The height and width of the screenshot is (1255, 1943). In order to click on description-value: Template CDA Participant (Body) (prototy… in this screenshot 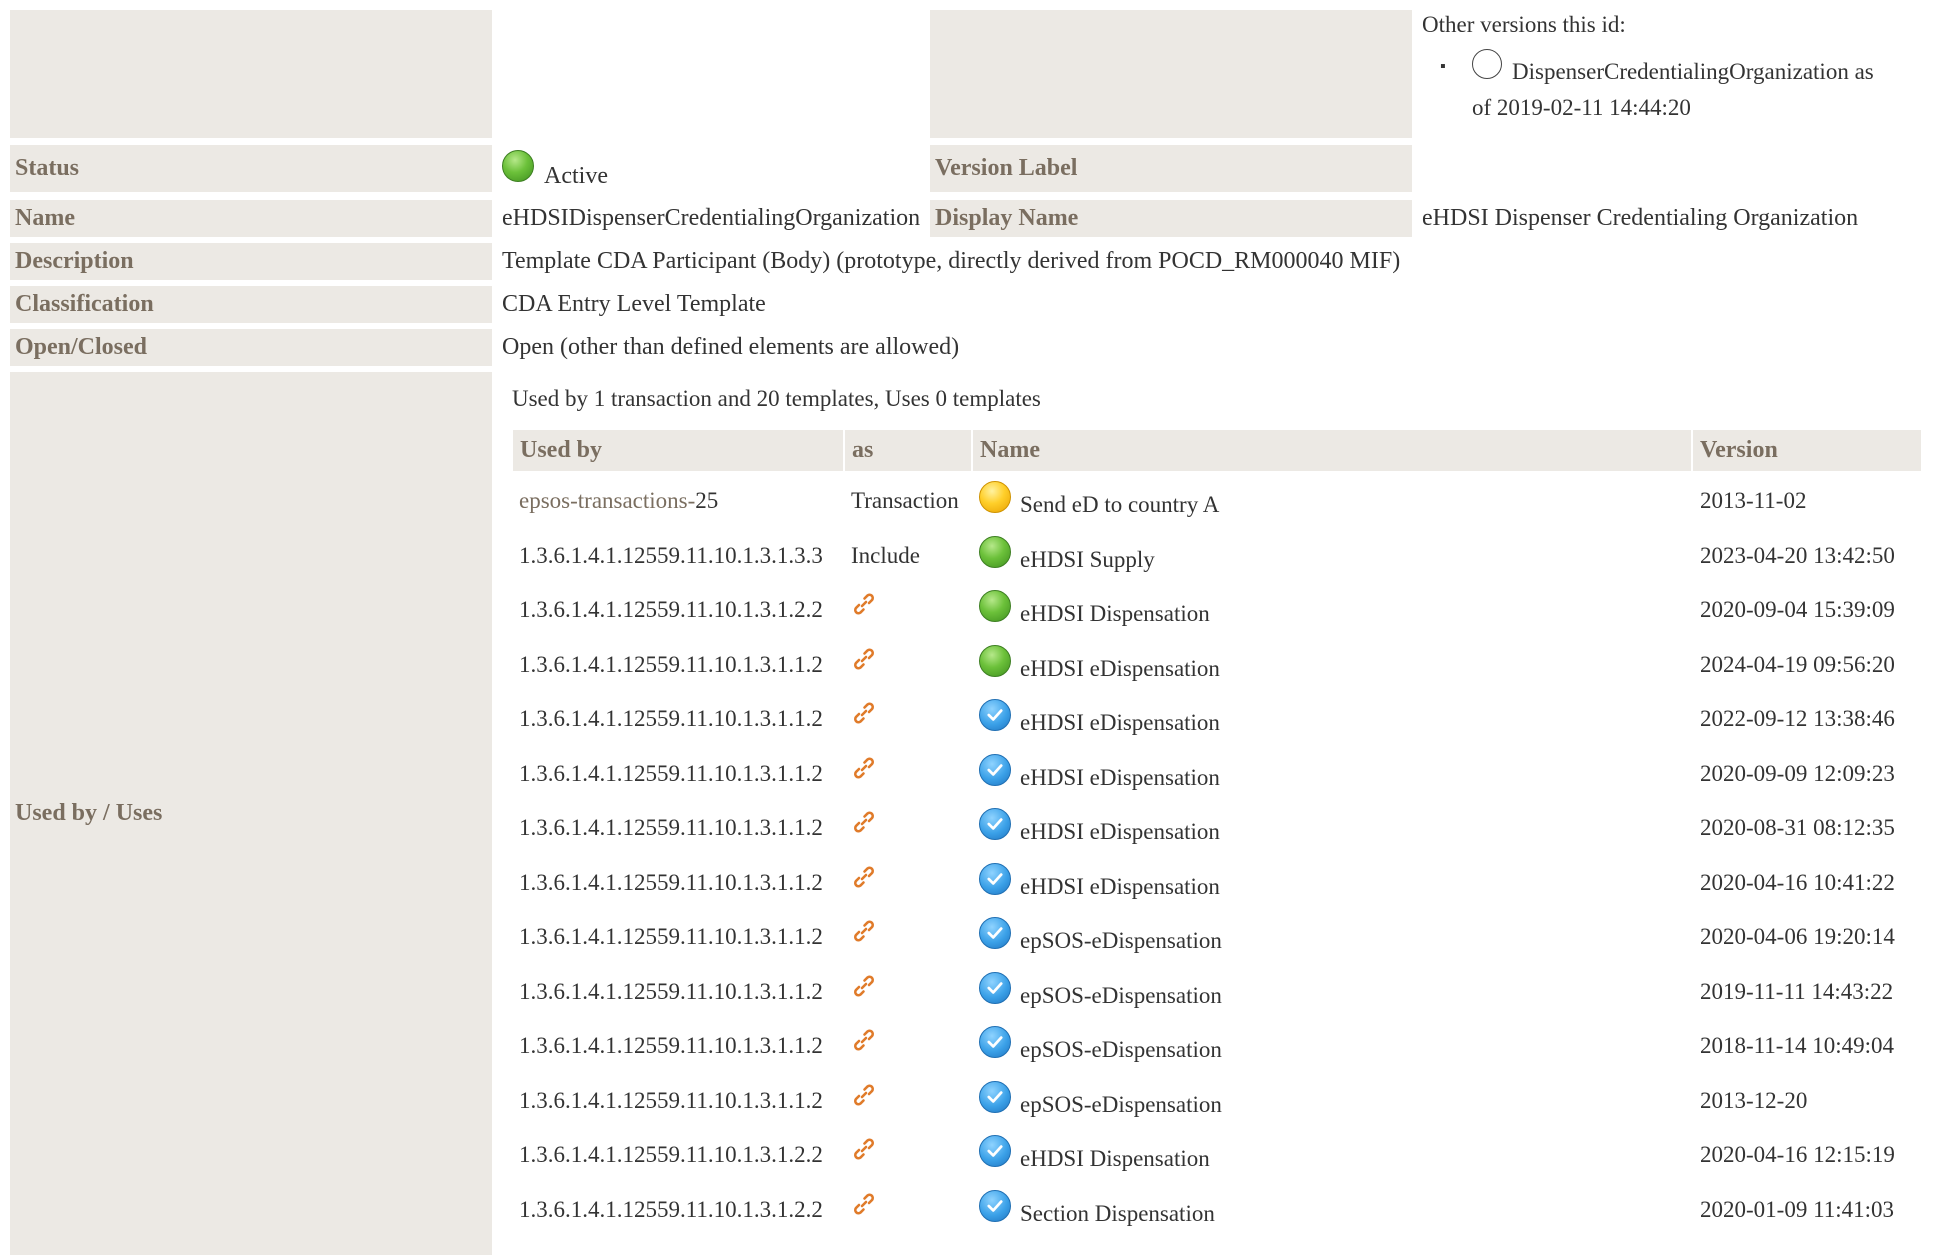, I will do `click(951, 261)`.